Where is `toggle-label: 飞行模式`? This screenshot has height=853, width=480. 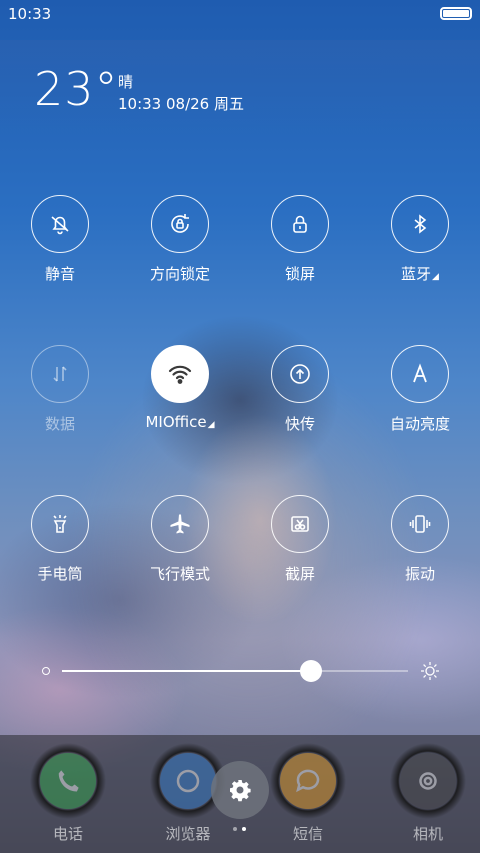
toggle-label: 飞行模式 is located at coordinates (179, 574).